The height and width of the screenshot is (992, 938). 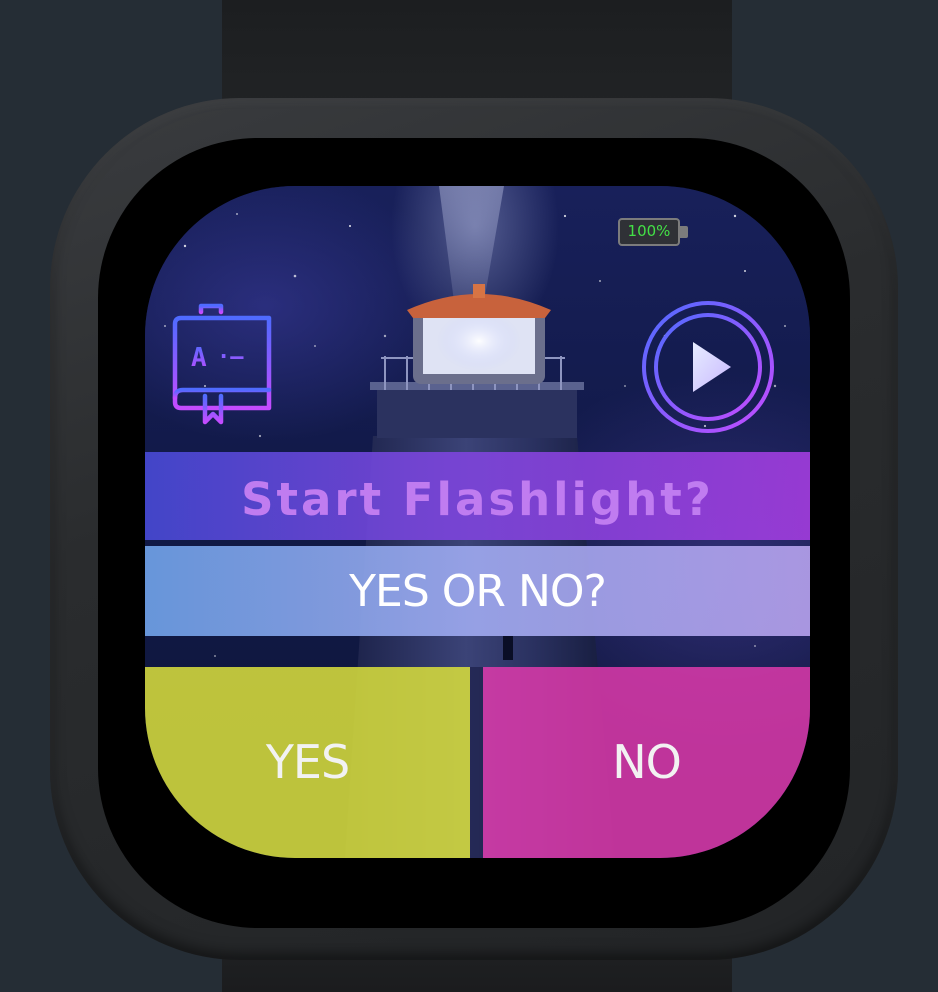 What do you see at coordinates (649, 231) in the screenshot?
I see `battery-level-text: 100%` at bounding box center [649, 231].